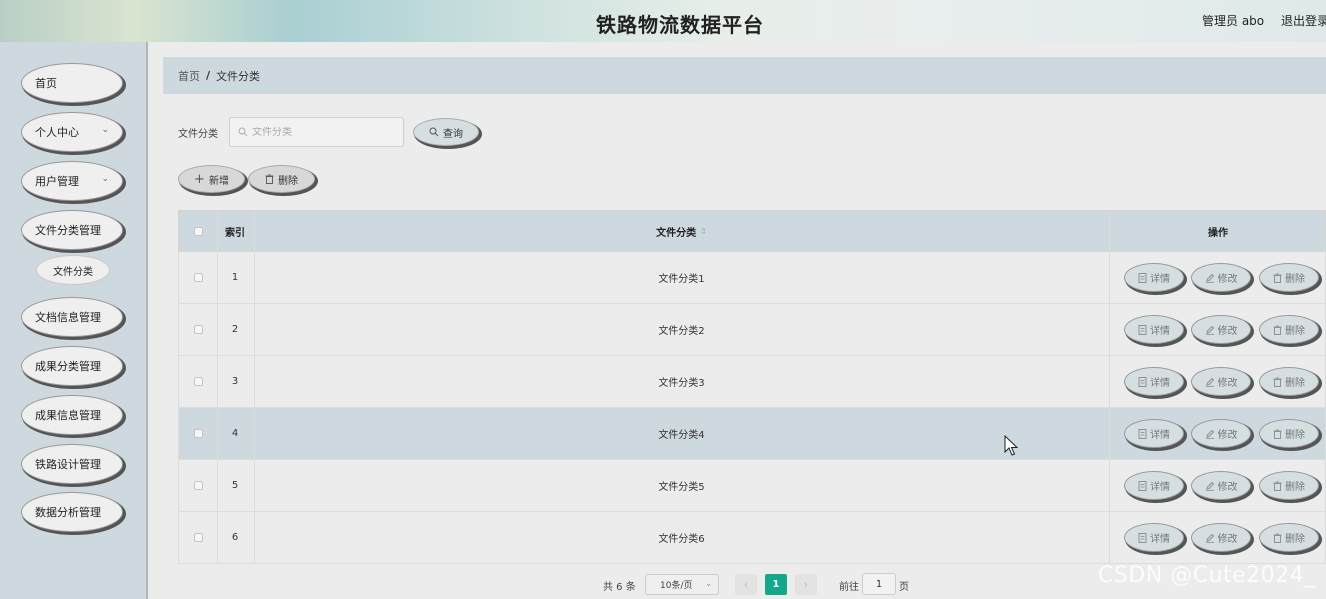  What do you see at coordinates (238, 76) in the screenshot?
I see `breadcrumb-current: 文件分类` at bounding box center [238, 76].